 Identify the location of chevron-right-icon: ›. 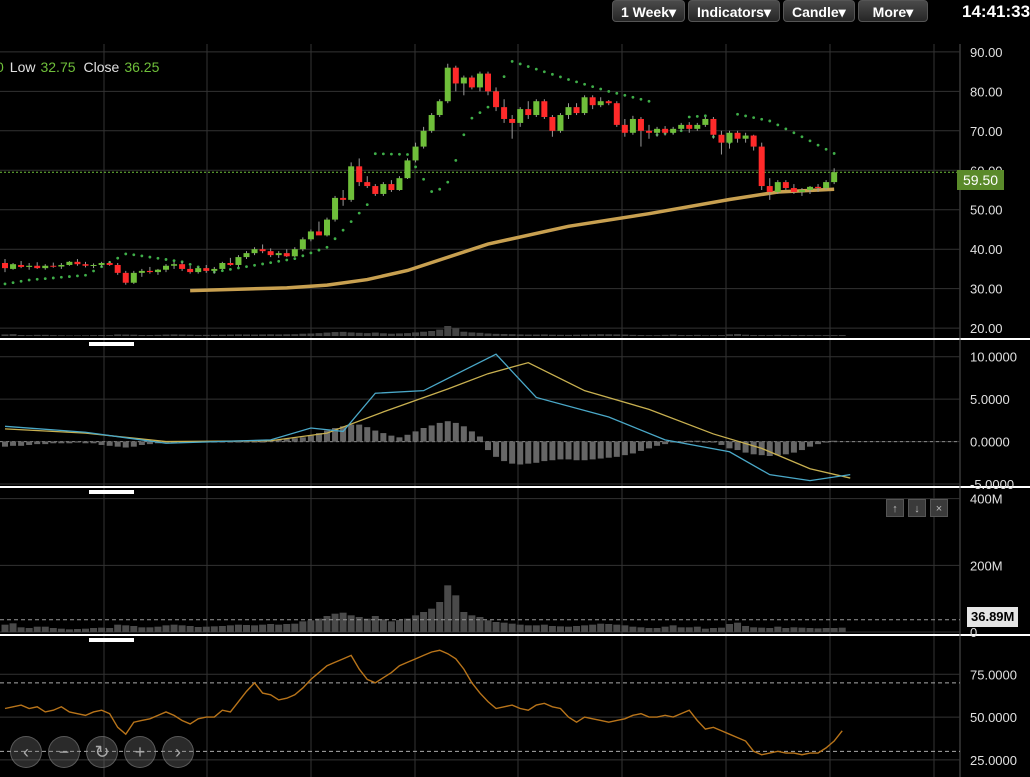
(178, 752).